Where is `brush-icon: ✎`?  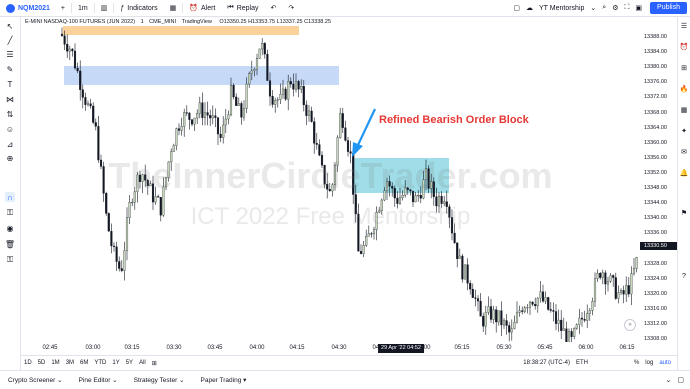
brush-icon: ✎ is located at coordinates (10, 69).